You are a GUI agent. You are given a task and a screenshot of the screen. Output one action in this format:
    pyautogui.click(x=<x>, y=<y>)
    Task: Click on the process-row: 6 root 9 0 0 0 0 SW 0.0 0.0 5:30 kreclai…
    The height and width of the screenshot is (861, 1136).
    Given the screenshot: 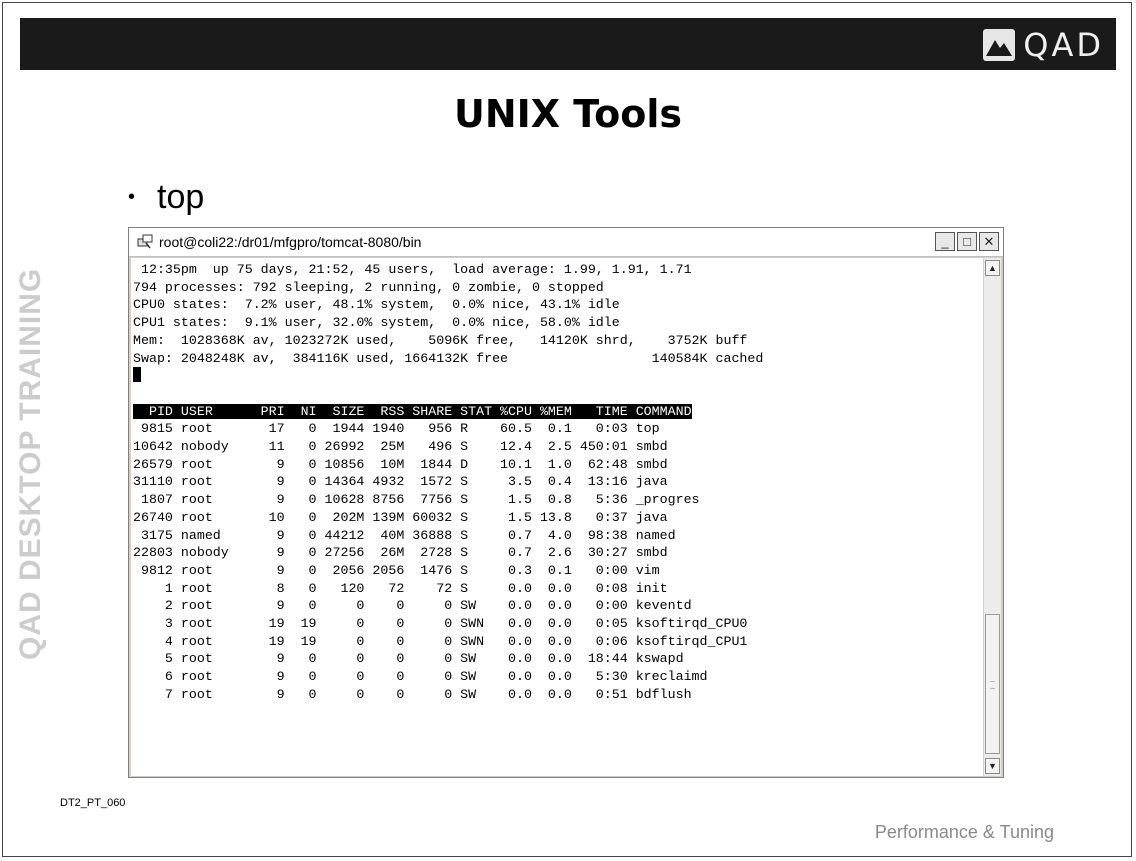 What is the action you would take?
    pyautogui.click(x=420, y=677)
    